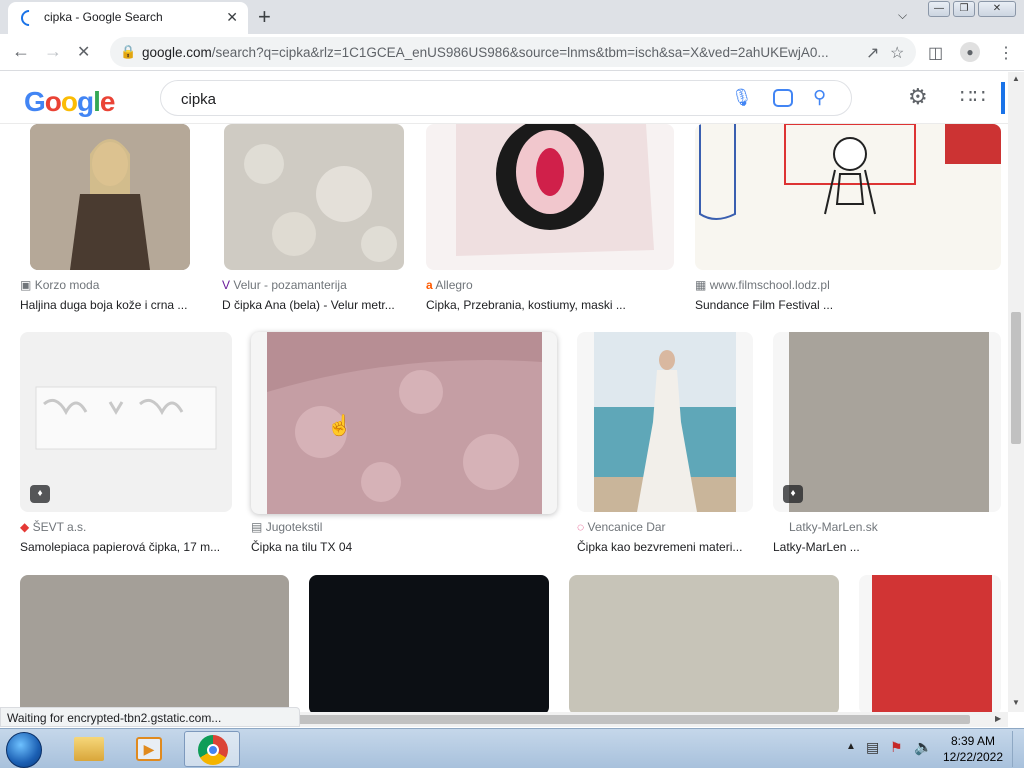 The image size is (1024, 768). What do you see at coordinates (833, 527) in the screenshot?
I see `result-source: Latky-MarLen.sk` at bounding box center [833, 527].